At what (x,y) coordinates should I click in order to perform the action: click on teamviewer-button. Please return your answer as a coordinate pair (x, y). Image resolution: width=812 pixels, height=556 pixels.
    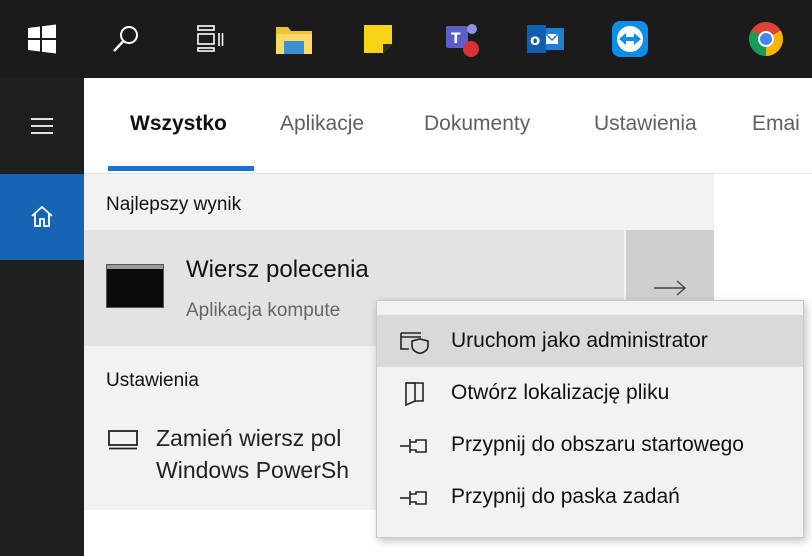
    Looking at the image, I should click on (630, 39).